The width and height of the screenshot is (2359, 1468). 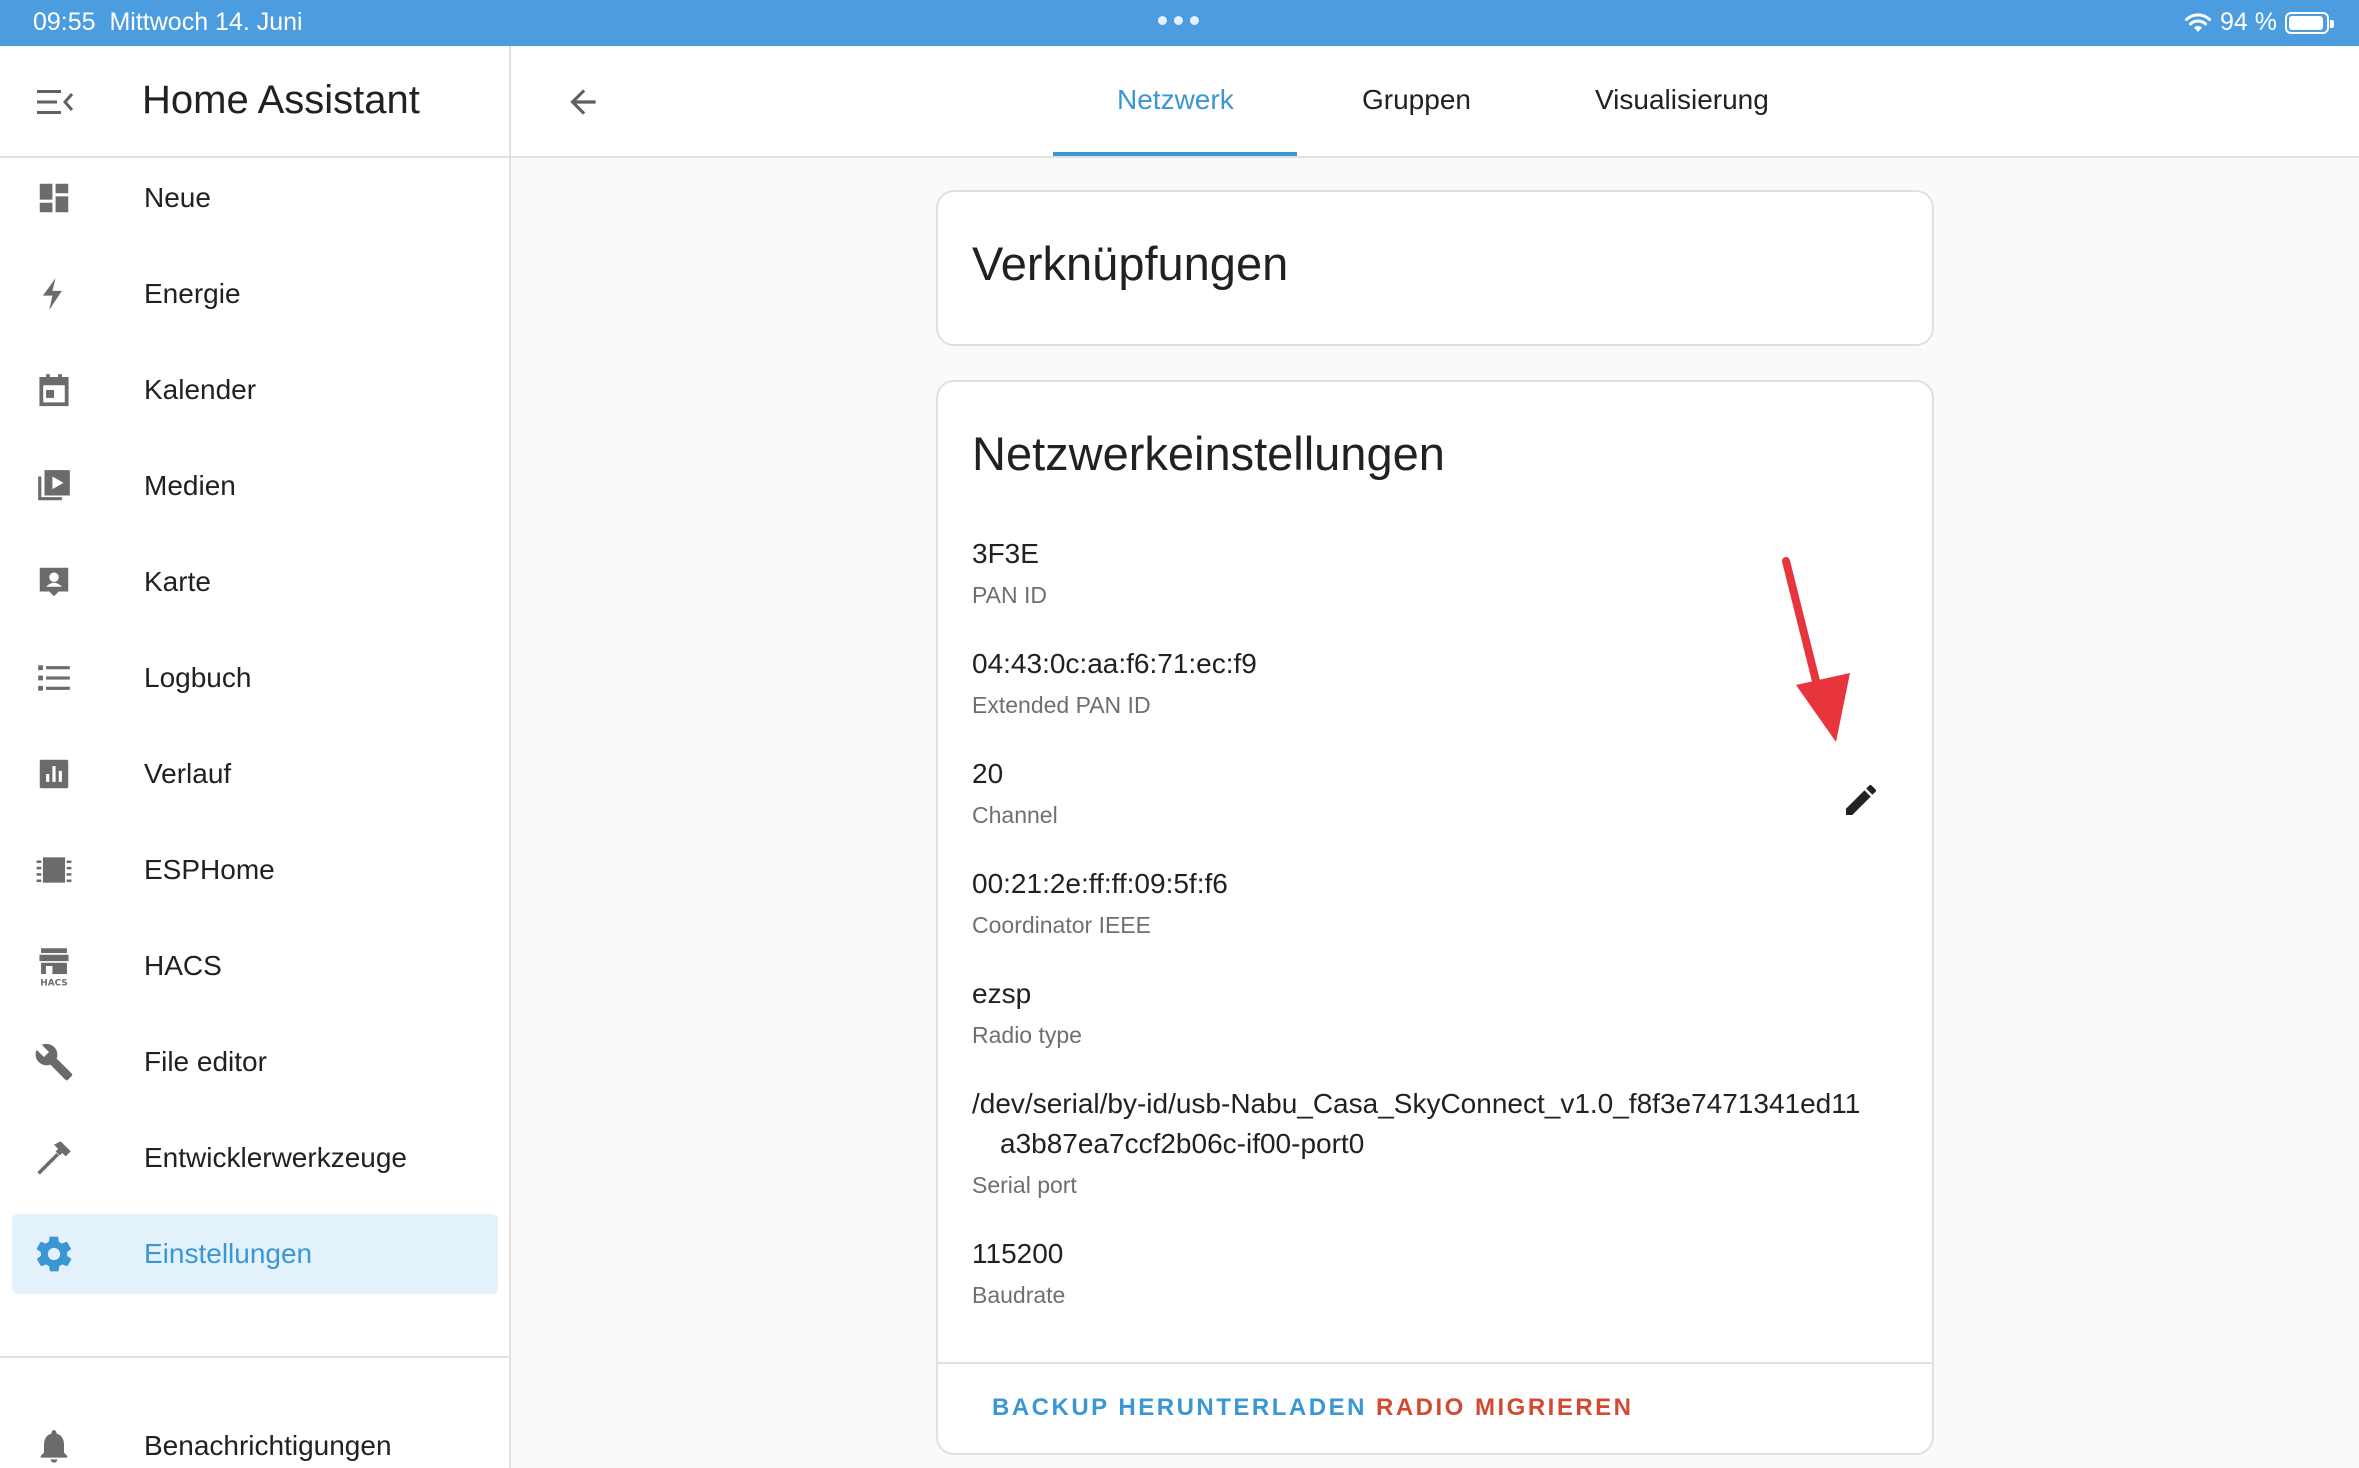 I want to click on sidebar-item-label: Medien, so click(x=190, y=485).